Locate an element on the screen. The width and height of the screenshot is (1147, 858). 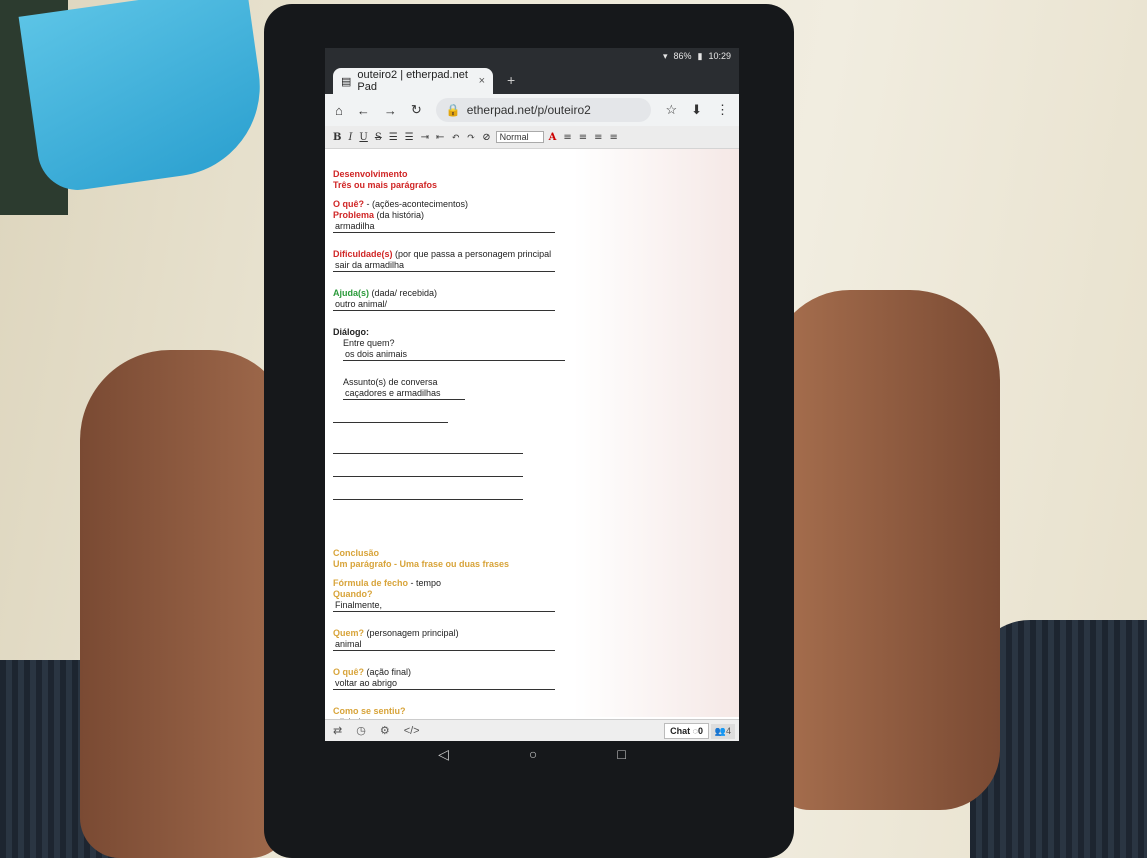
section-heading: Conclusão is located at coordinates (356, 553).